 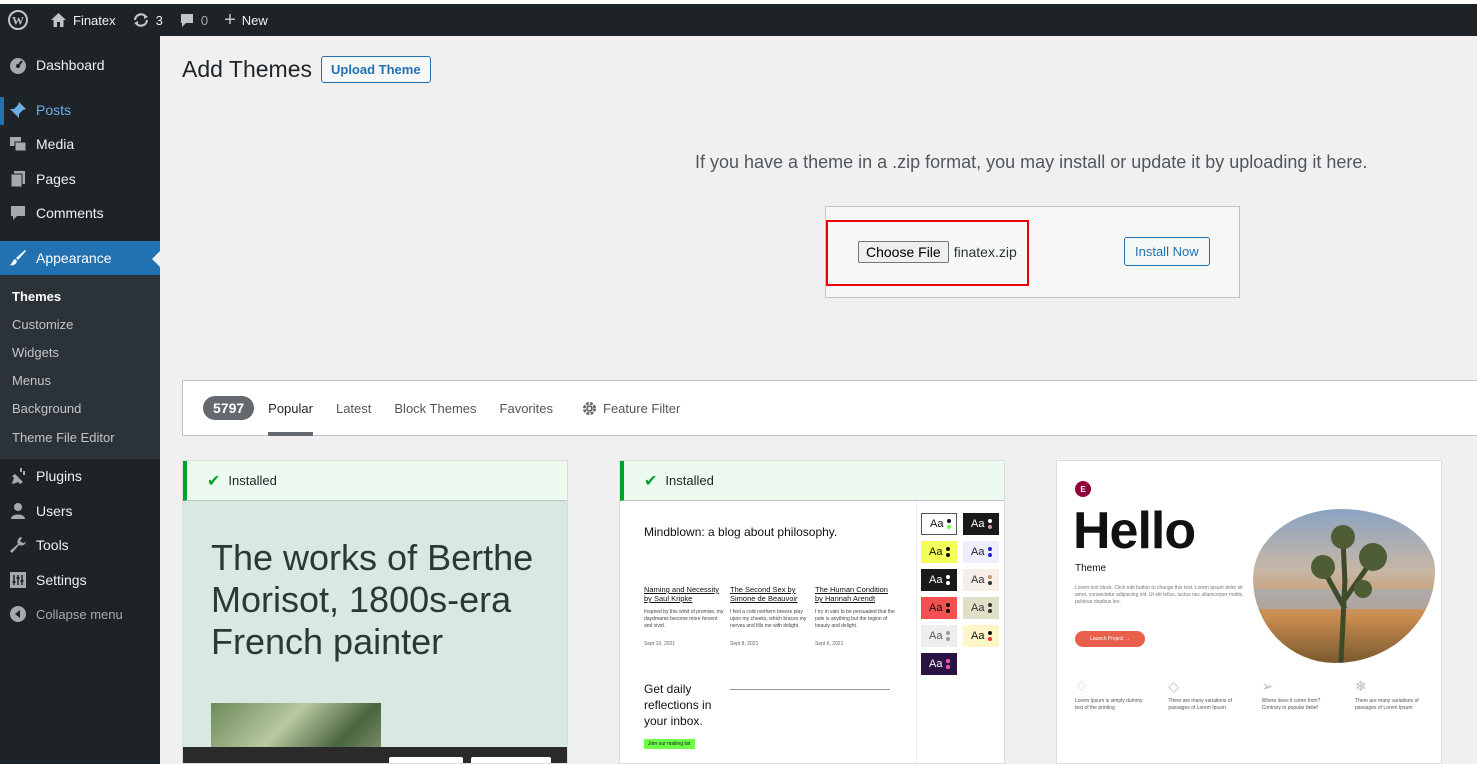 I want to click on sidebar-item-label: Tools, so click(x=52, y=545).